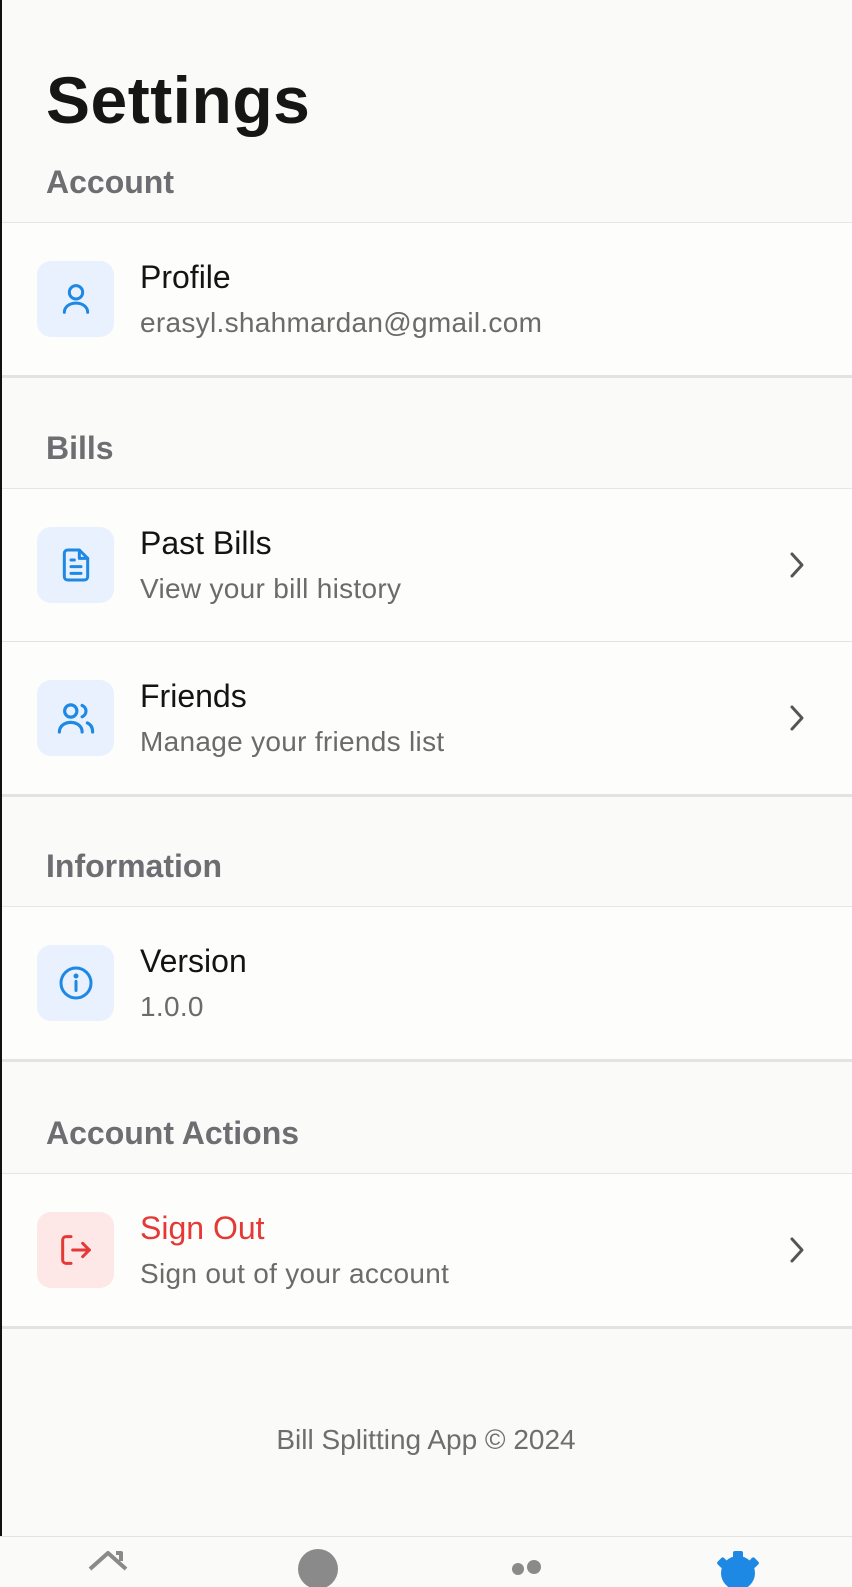 The height and width of the screenshot is (1587, 852). What do you see at coordinates (108, 1567) in the screenshot?
I see `home-icon` at bounding box center [108, 1567].